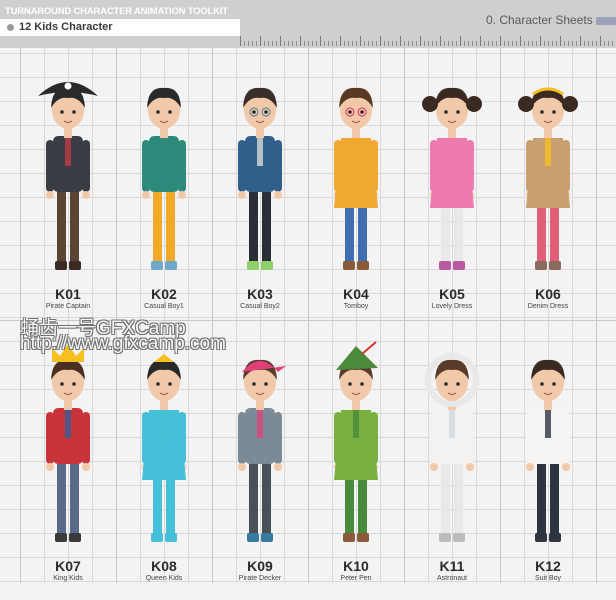  I want to click on toolkit-title: TURNAROUND CHARACTER ANIMATION TOOLKIT, so click(116, 11).